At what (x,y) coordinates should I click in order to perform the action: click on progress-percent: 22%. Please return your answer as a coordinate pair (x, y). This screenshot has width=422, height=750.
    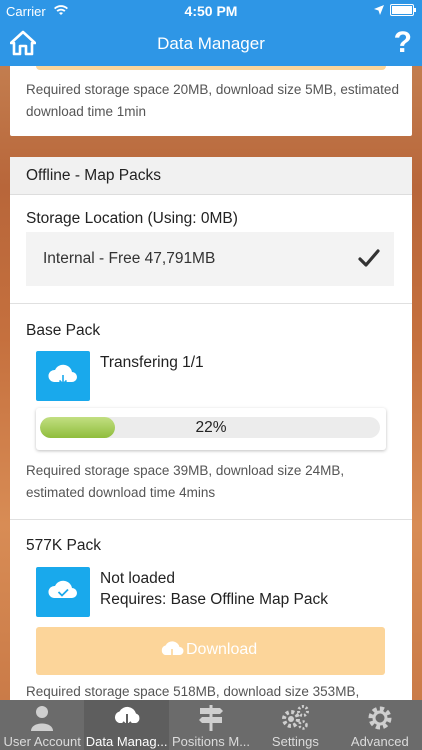
    Looking at the image, I should click on (211, 427).